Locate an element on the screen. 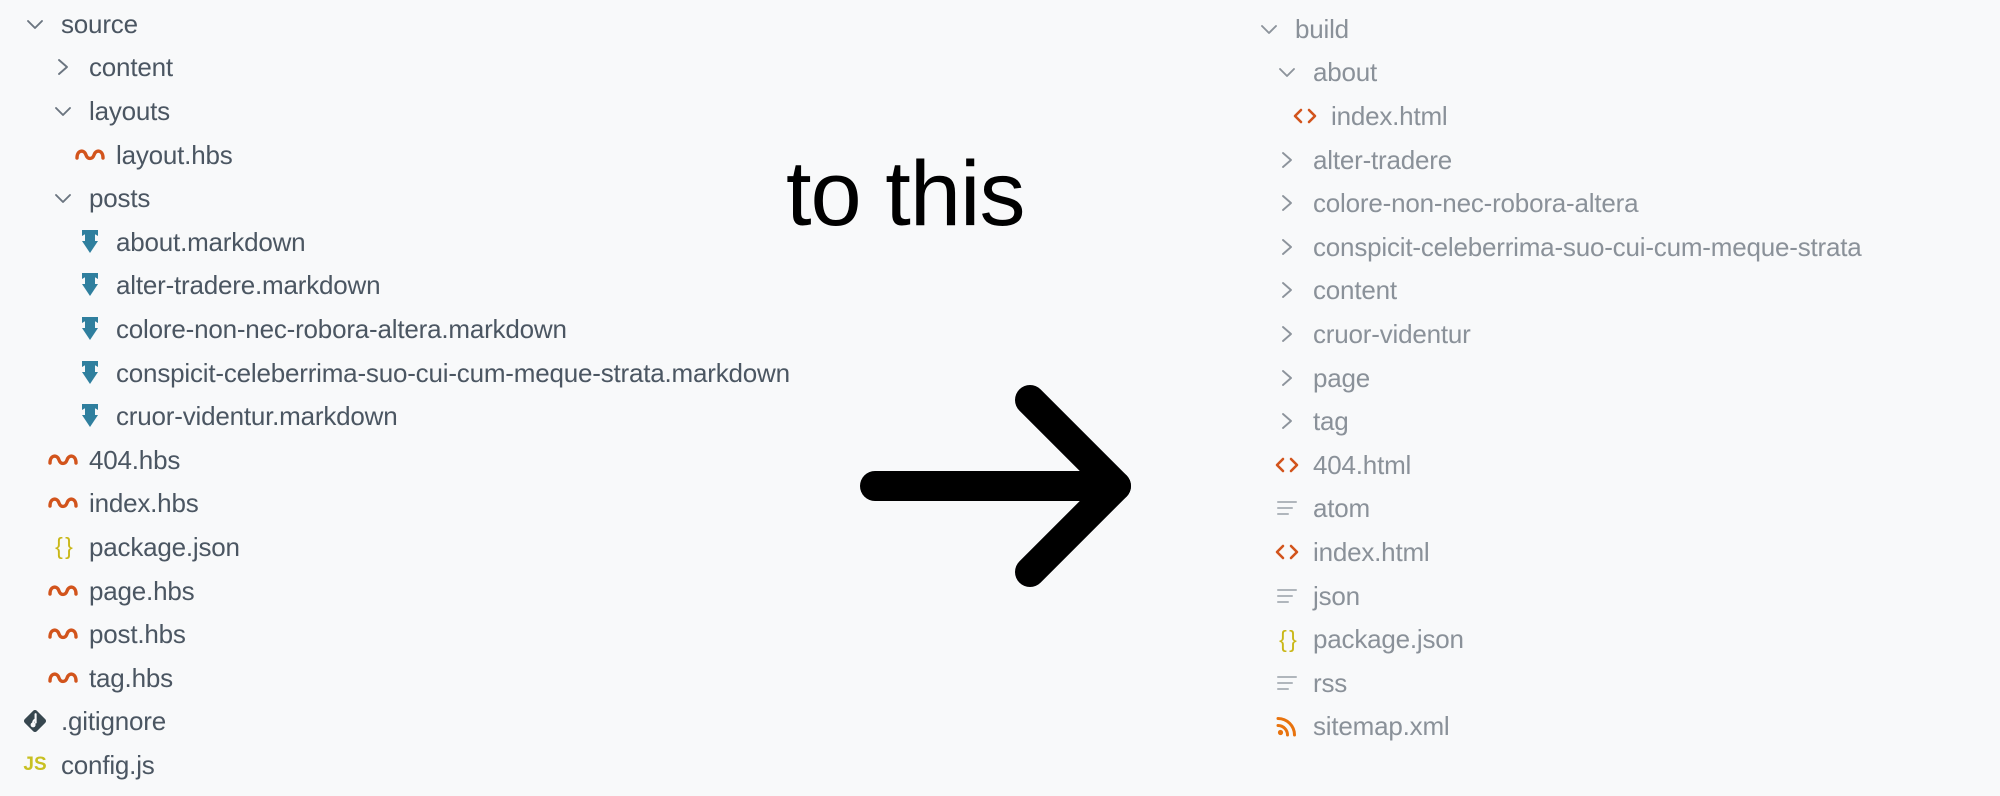  tree-item-label: index.hbs is located at coordinates (144, 503).